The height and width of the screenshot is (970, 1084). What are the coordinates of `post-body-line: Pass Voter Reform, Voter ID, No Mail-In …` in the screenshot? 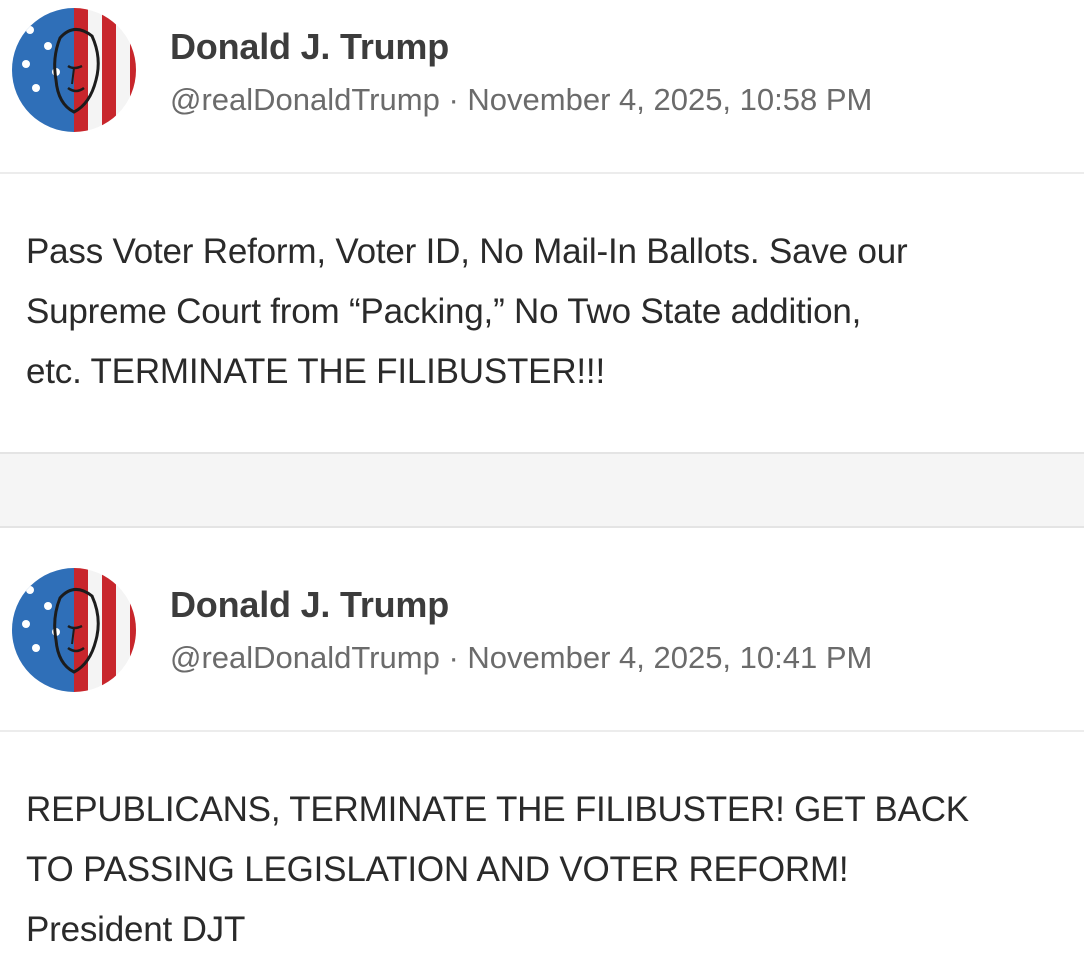 It's located at (467, 251).